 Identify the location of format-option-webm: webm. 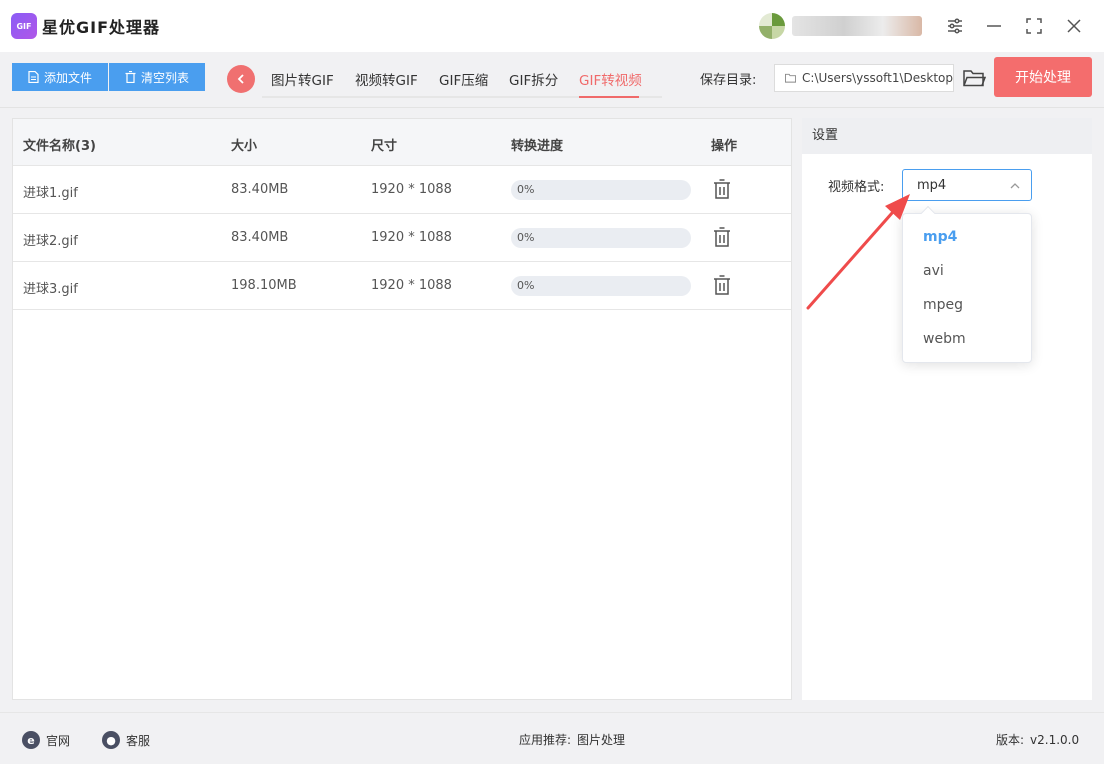
(944, 339).